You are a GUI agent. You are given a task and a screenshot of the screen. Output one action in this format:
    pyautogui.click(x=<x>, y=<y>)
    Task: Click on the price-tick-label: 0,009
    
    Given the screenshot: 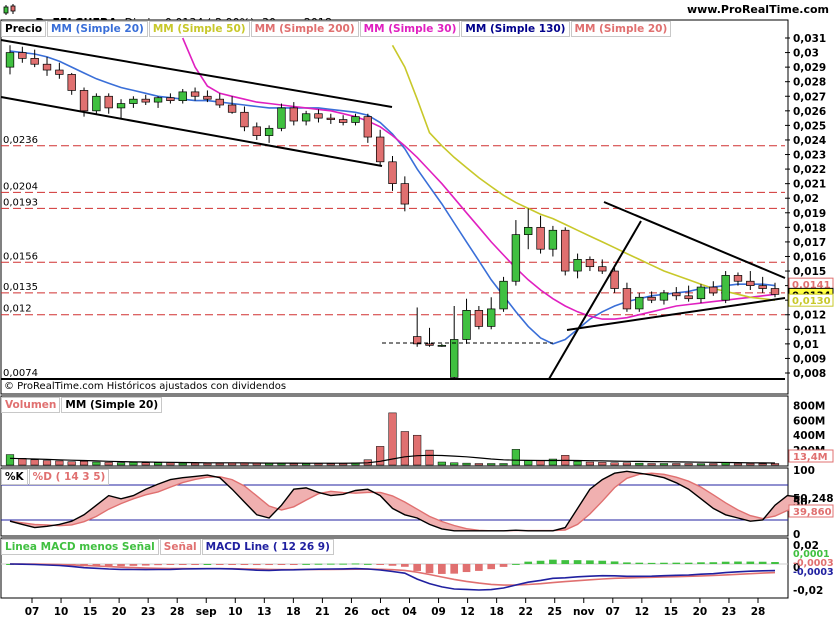 What is the action you would take?
    pyautogui.click(x=809, y=359)
    